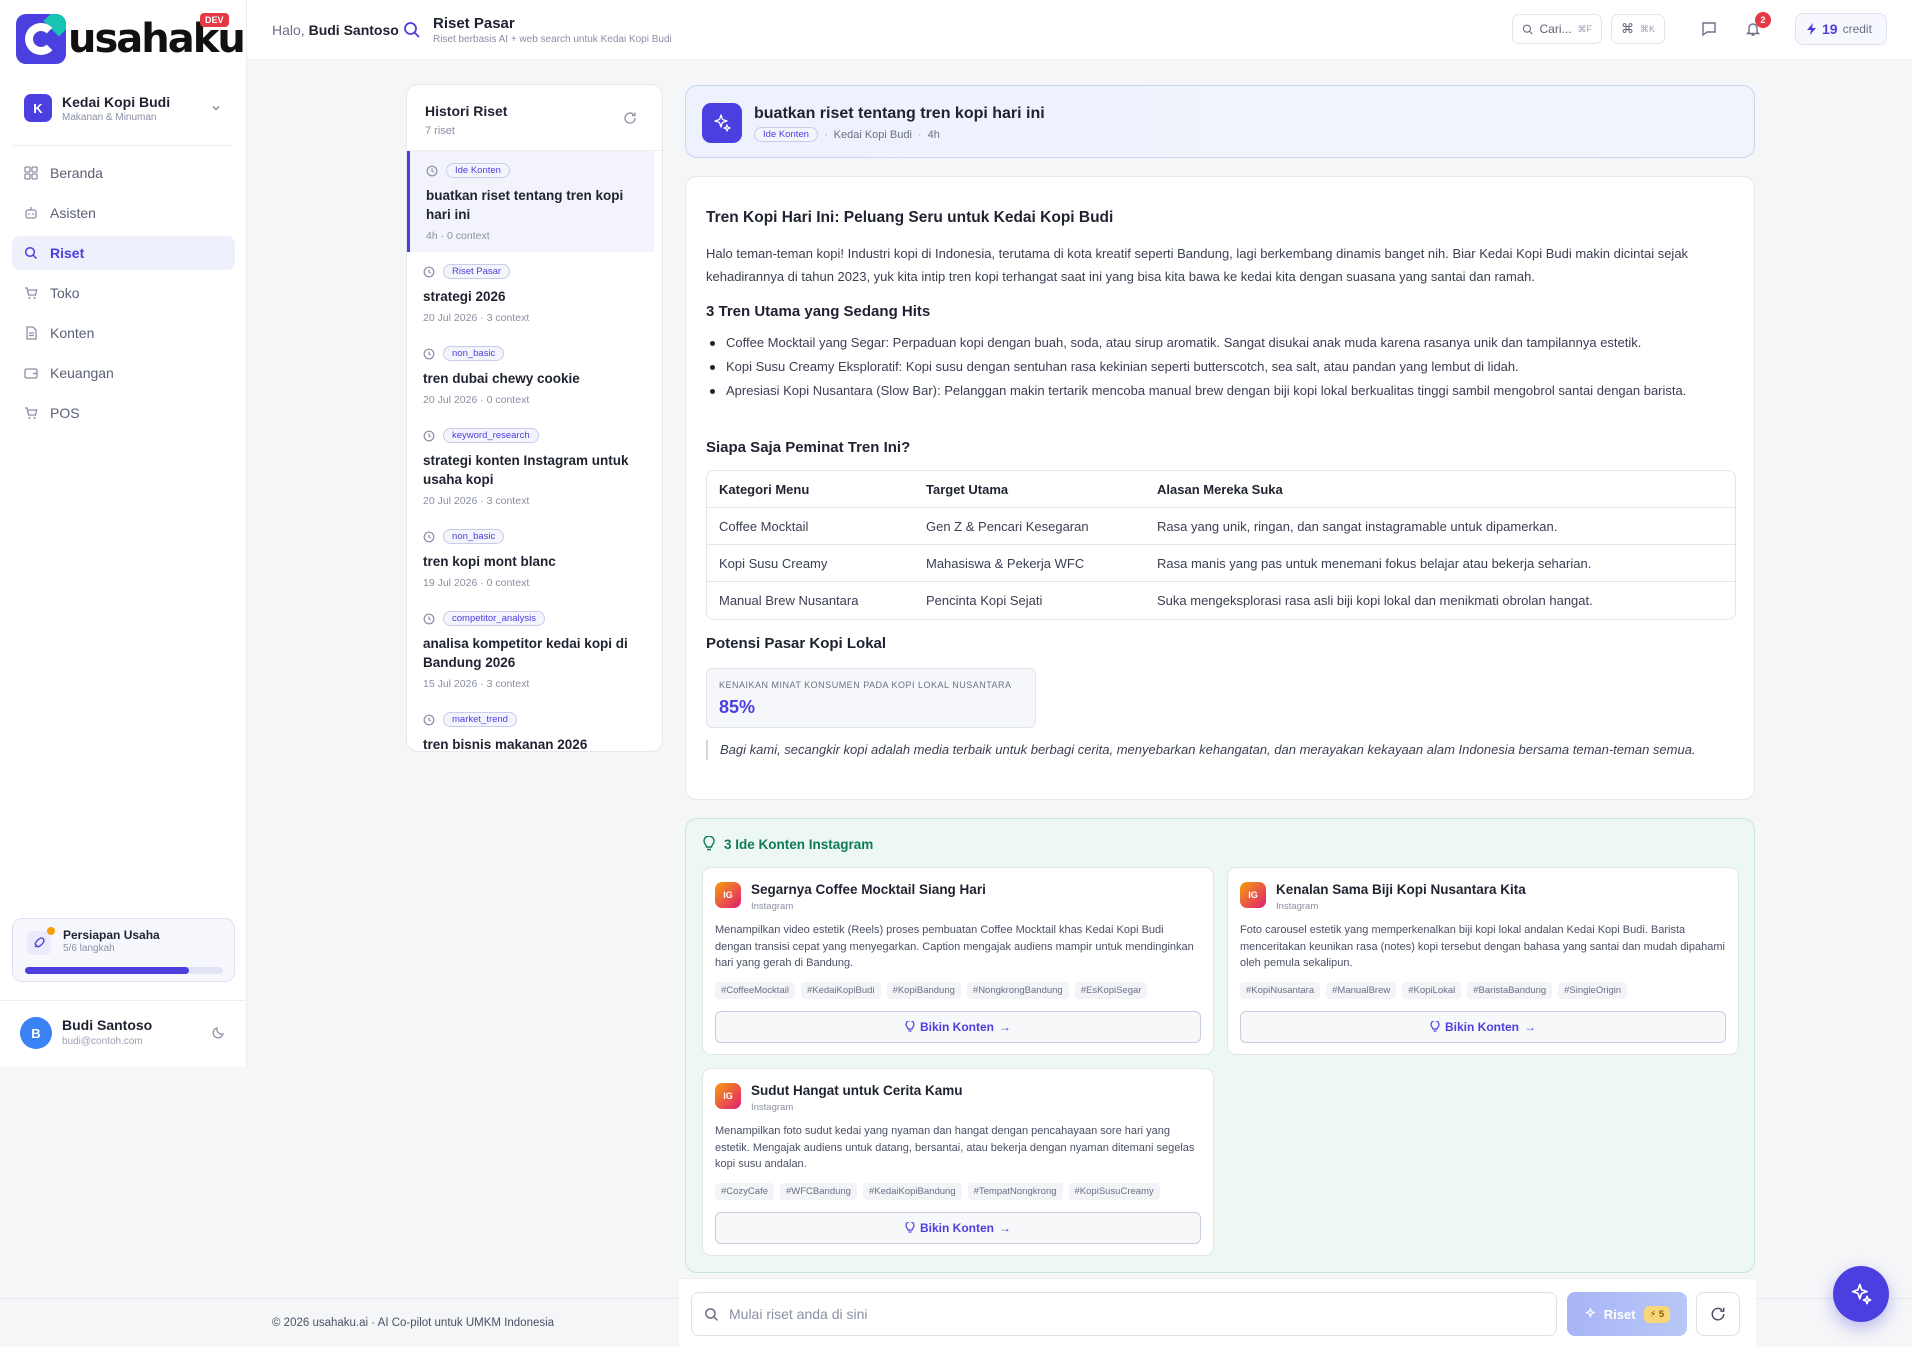  I want to click on table-cell: Gen Z & Pencari Kesegaran, so click(1029, 526).